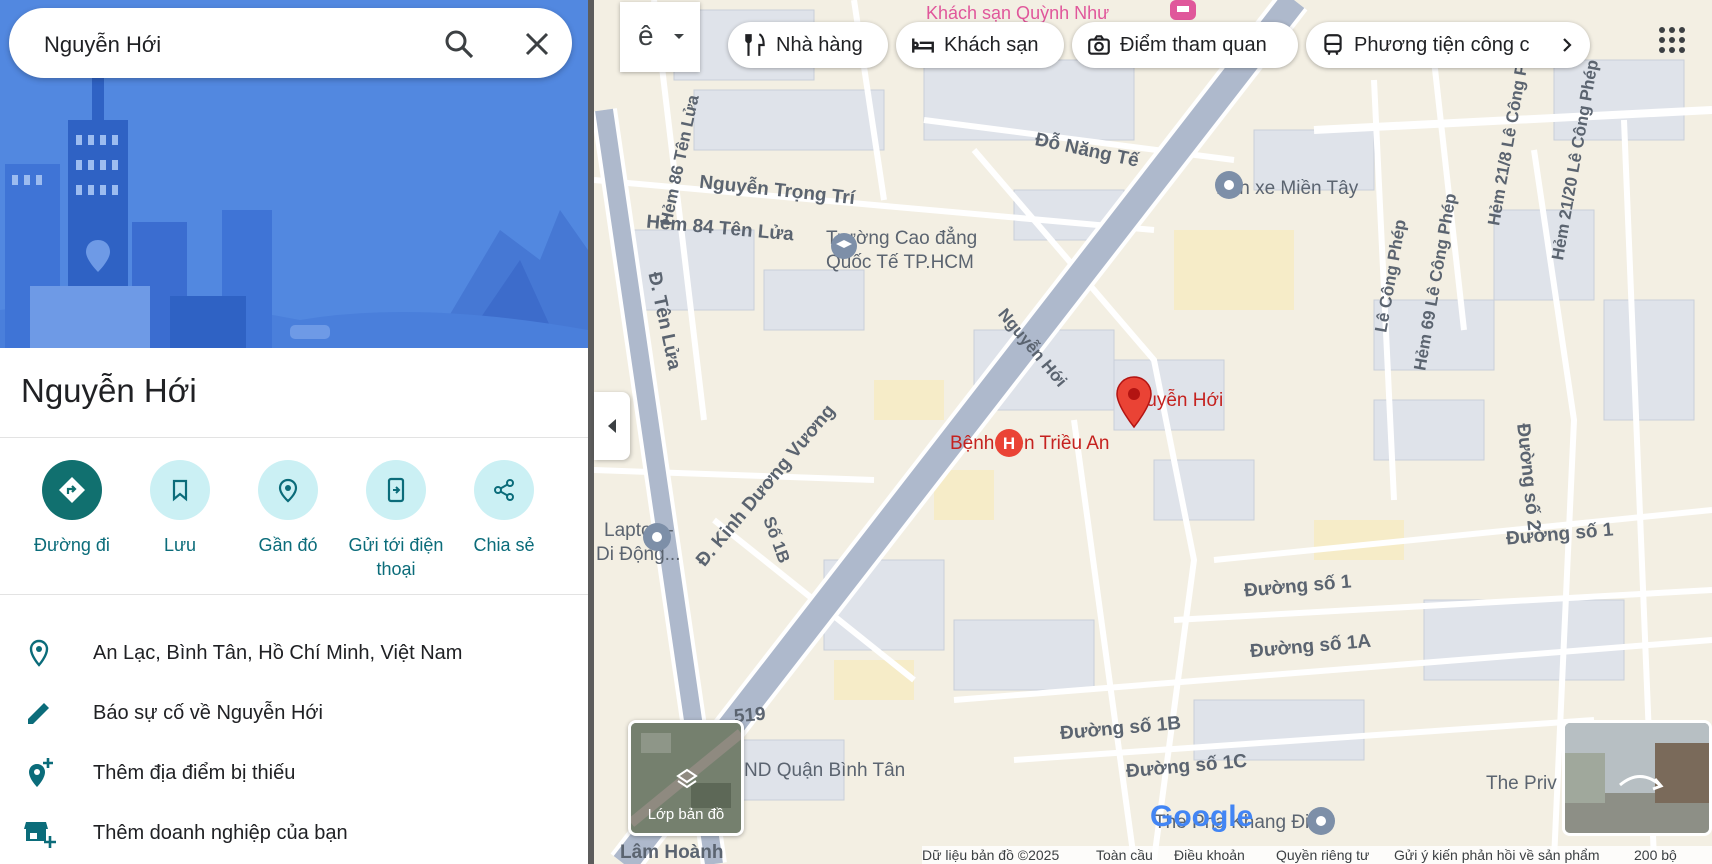 Image resolution: width=1712 pixels, height=864 pixels. Describe the element at coordinates (1209, 855) in the screenshot. I see `footer-terms: Điều khoản` at that location.